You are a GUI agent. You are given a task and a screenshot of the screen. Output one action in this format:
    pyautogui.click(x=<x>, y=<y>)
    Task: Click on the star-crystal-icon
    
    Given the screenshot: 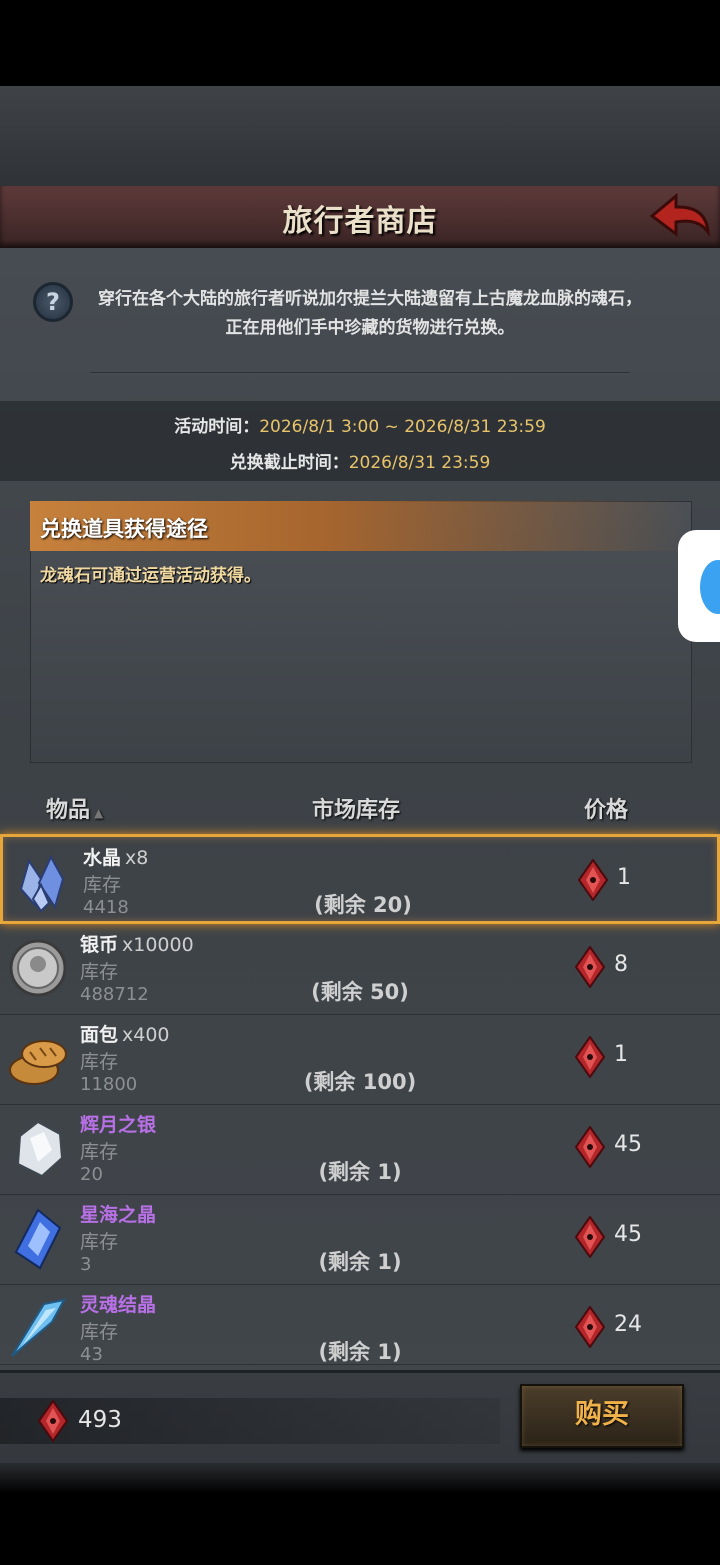 What is the action you would take?
    pyautogui.click(x=38, y=1238)
    